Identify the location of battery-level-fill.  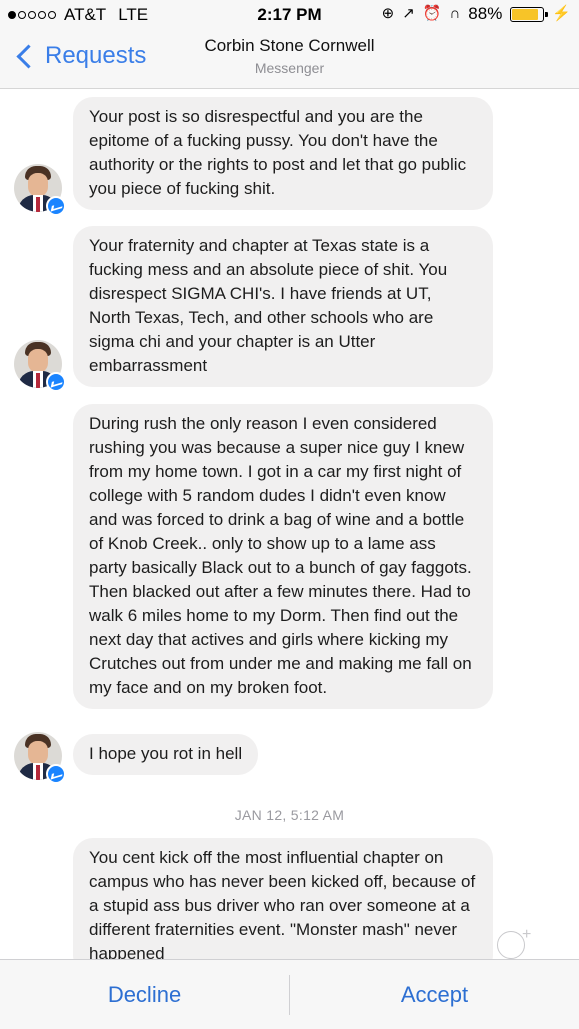
(525, 14).